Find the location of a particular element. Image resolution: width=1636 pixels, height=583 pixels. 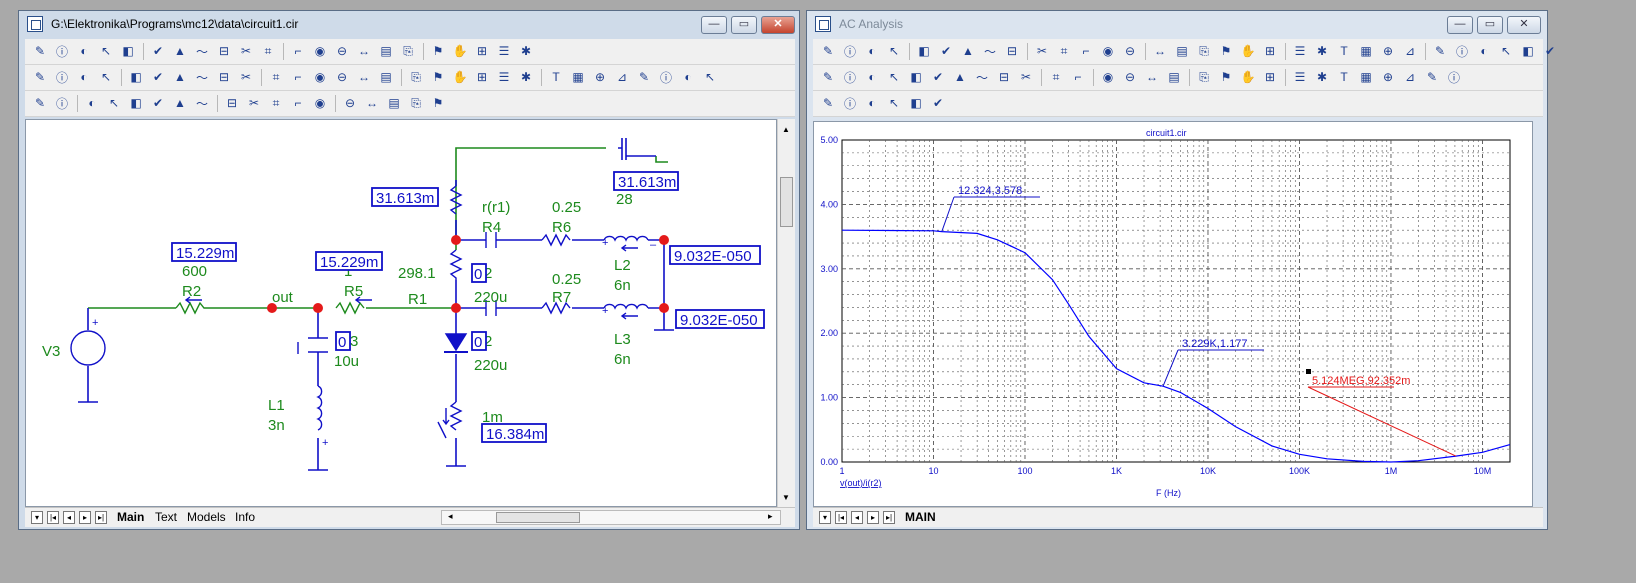

tab-main: MAIN is located at coordinates (920, 517).